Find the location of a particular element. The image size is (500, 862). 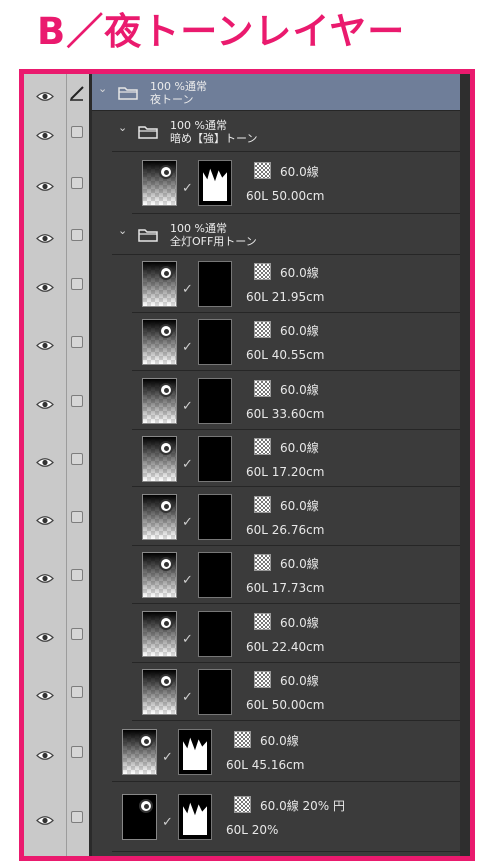

layer-folder-row: ⌄ 100 %通常 暗め【強】トーン is located at coordinates (242, 131).